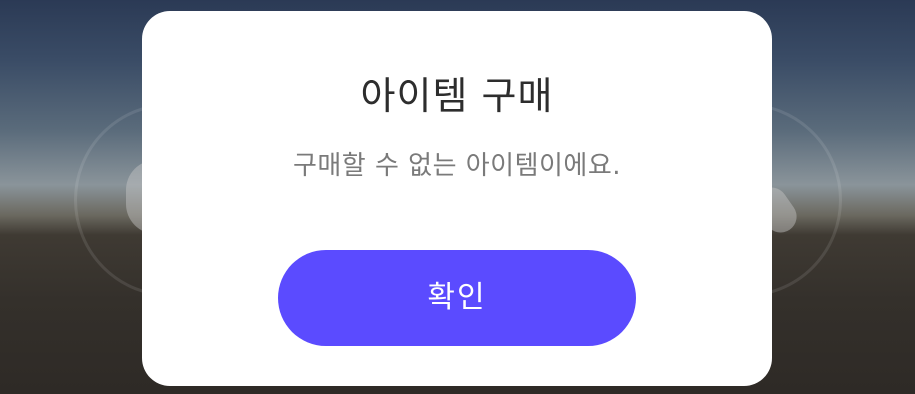 This screenshot has height=394, width=915. What do you see at coordinates (457, 96) in the screenshot?
I see `dialog-title: 아이템 구매` at bounding box center [457, 96].